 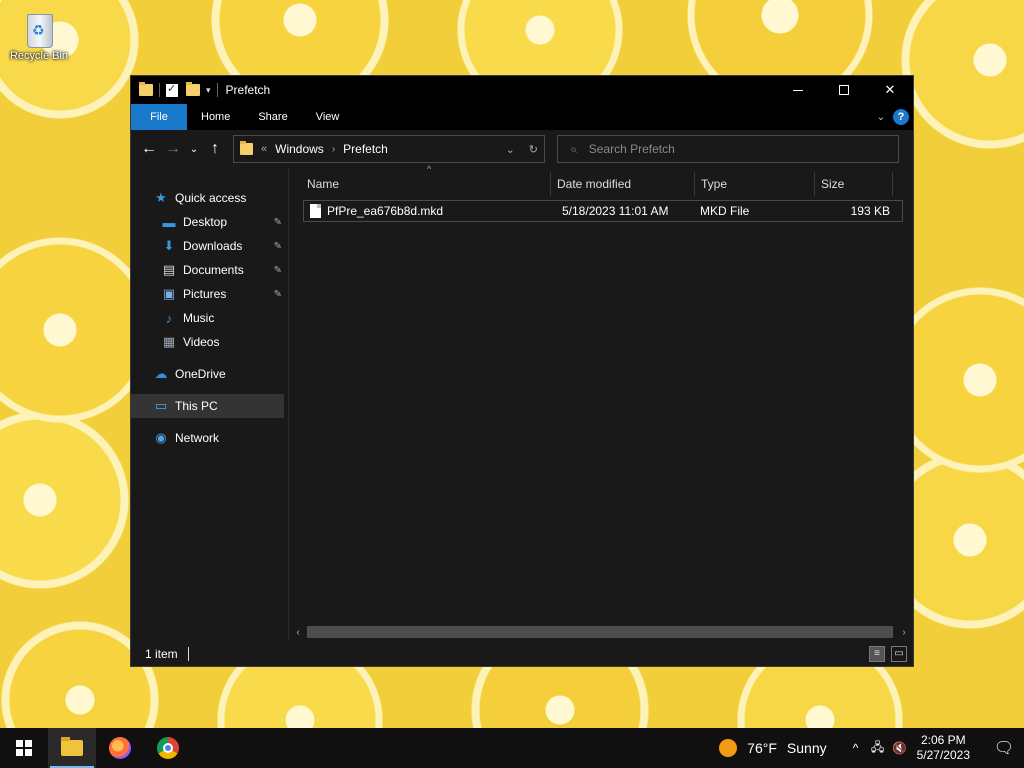 I want to click on scroll-right-icon: ›, so click(x=904, y=632).